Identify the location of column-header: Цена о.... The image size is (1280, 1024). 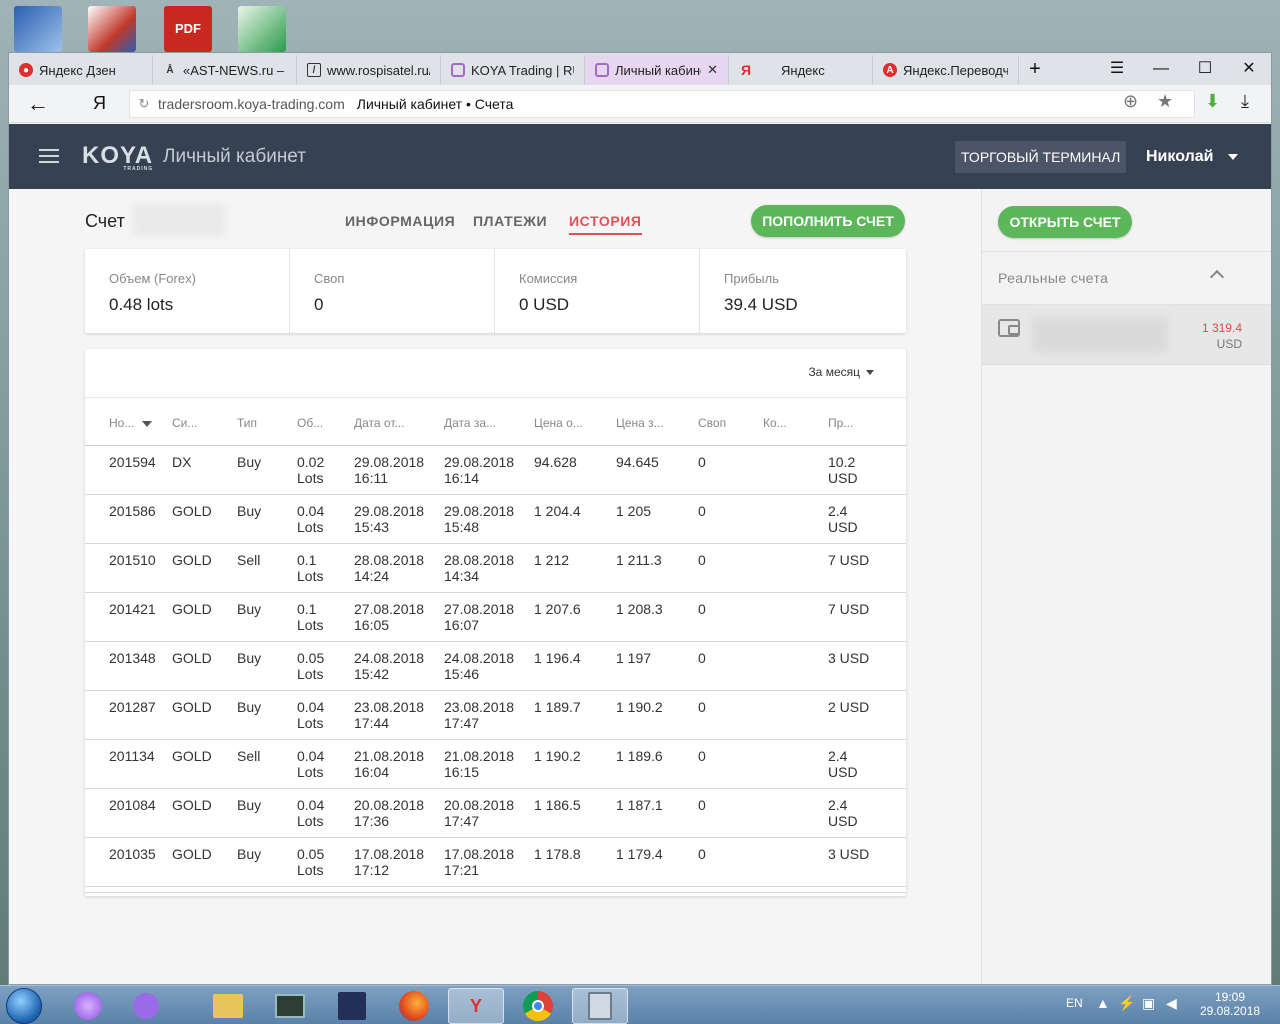
(558, 423).